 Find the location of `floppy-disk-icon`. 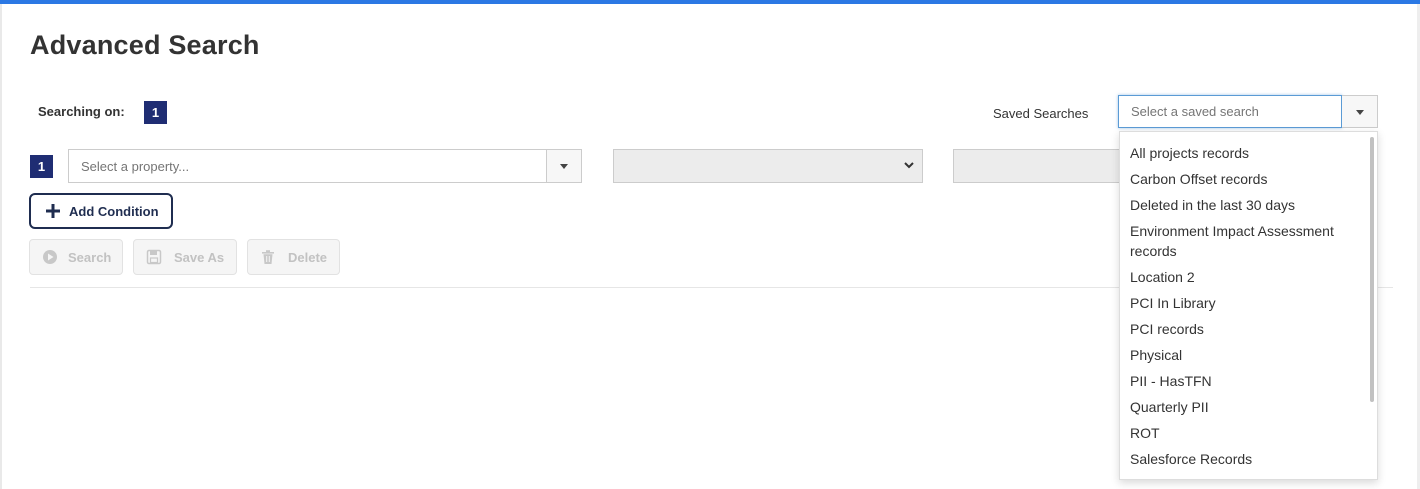

floppy-disk-icon is located at coordinates (154, 257).